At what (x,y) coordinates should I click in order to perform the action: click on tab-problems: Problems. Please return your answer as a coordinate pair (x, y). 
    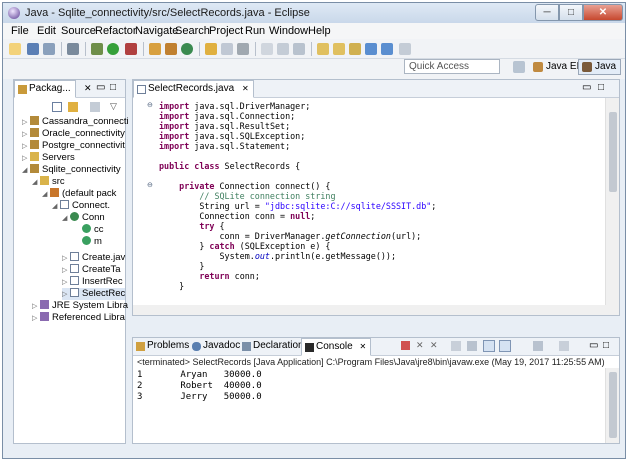
    Looking at the image, I should click on (163, 347).